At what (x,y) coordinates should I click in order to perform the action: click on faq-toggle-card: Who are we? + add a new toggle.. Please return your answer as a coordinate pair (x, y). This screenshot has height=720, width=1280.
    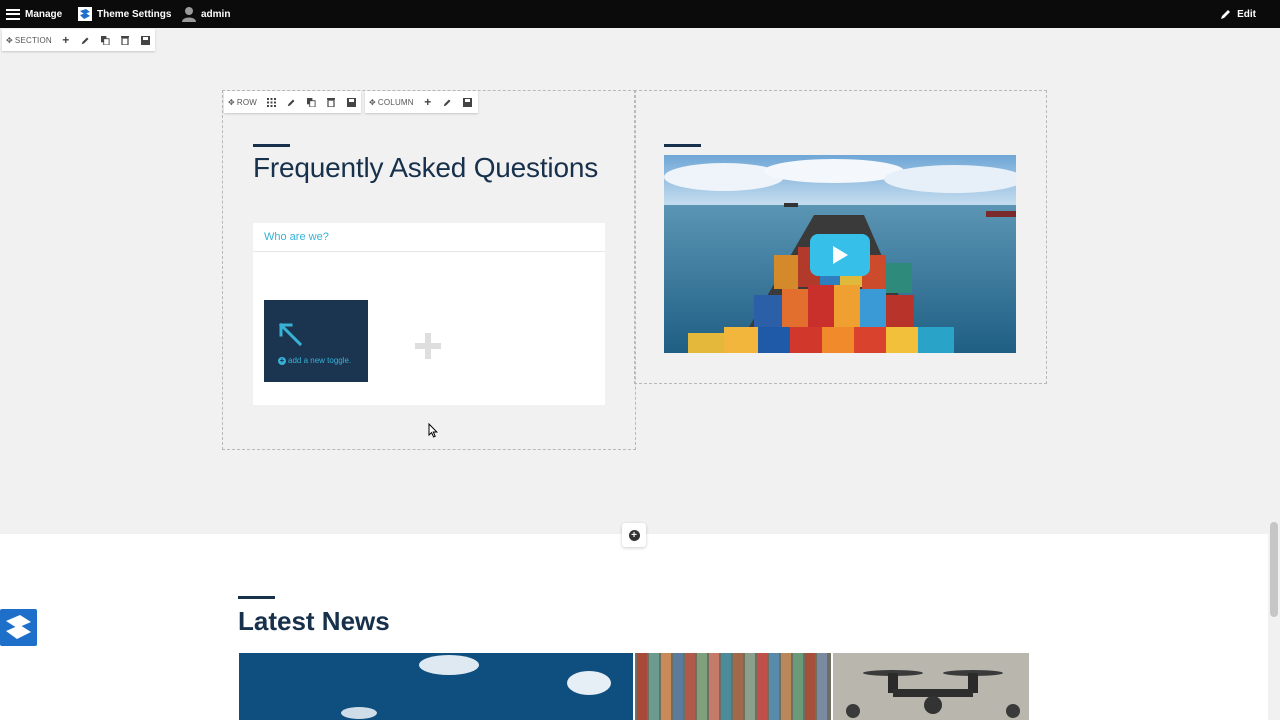
    Looking at the image, I should click on (429, 314).